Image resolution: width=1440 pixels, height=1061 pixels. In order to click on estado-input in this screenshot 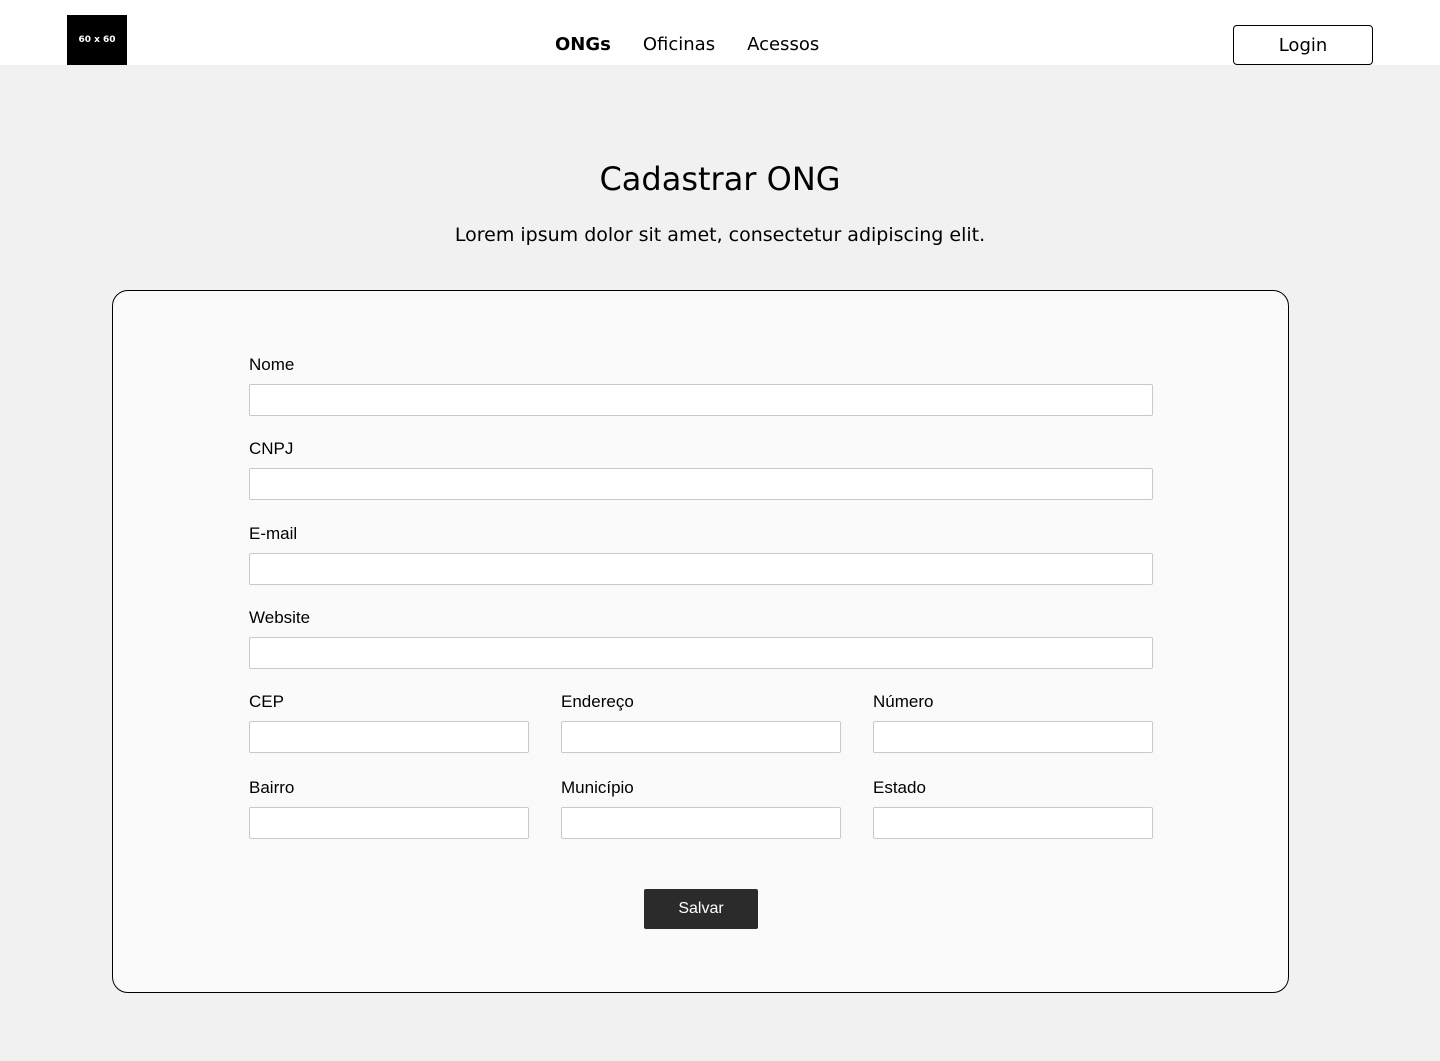, I will do `click(1013, 823)`.